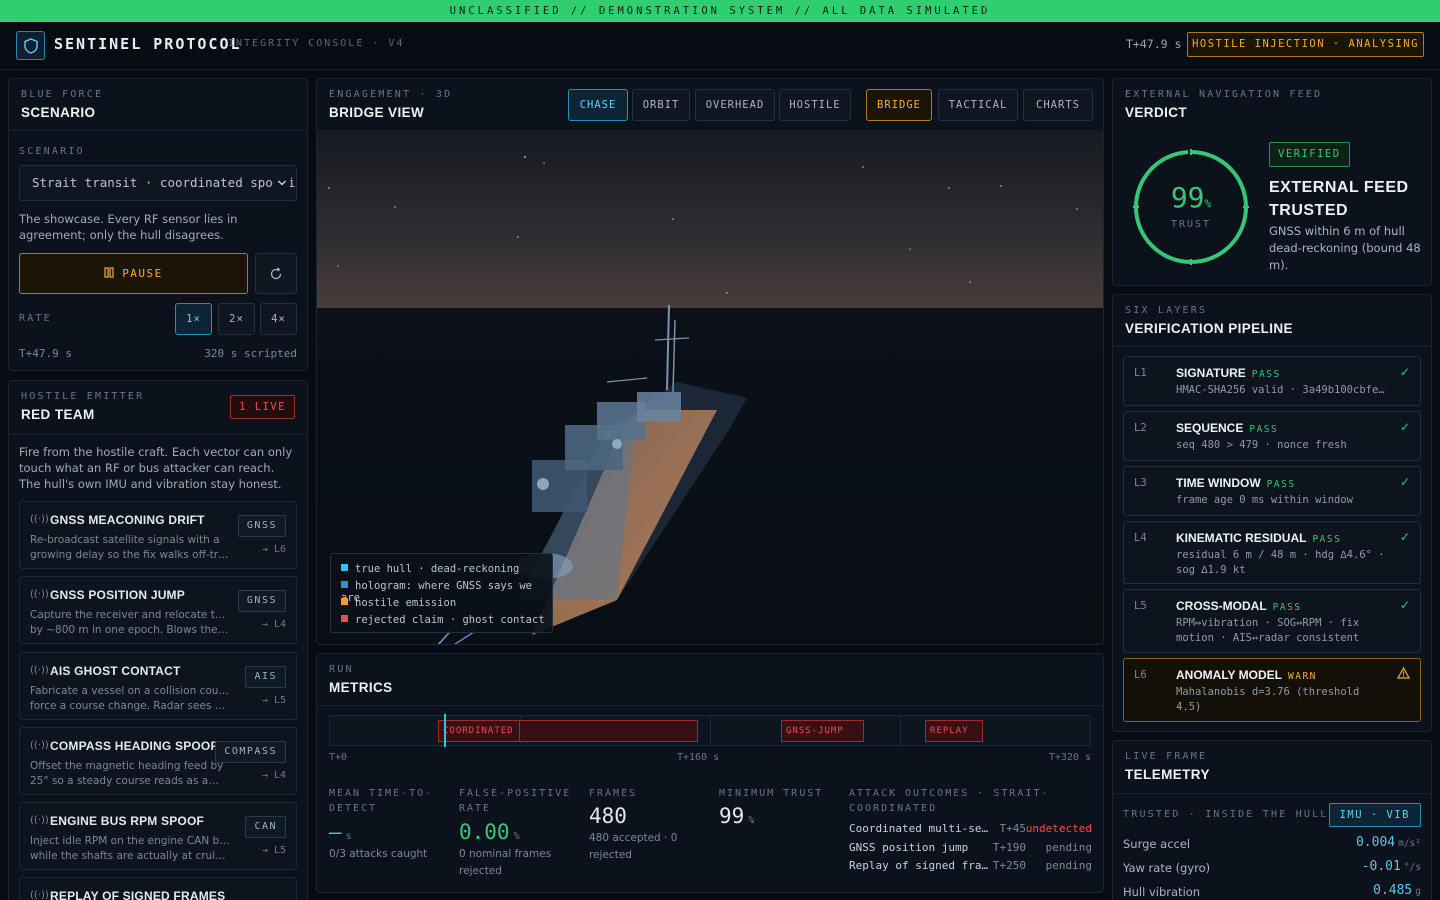 Image resolution: width=1440 pixels, height=900 pixels. I want to click on trust-label: TRUST, so click(1191, 224).